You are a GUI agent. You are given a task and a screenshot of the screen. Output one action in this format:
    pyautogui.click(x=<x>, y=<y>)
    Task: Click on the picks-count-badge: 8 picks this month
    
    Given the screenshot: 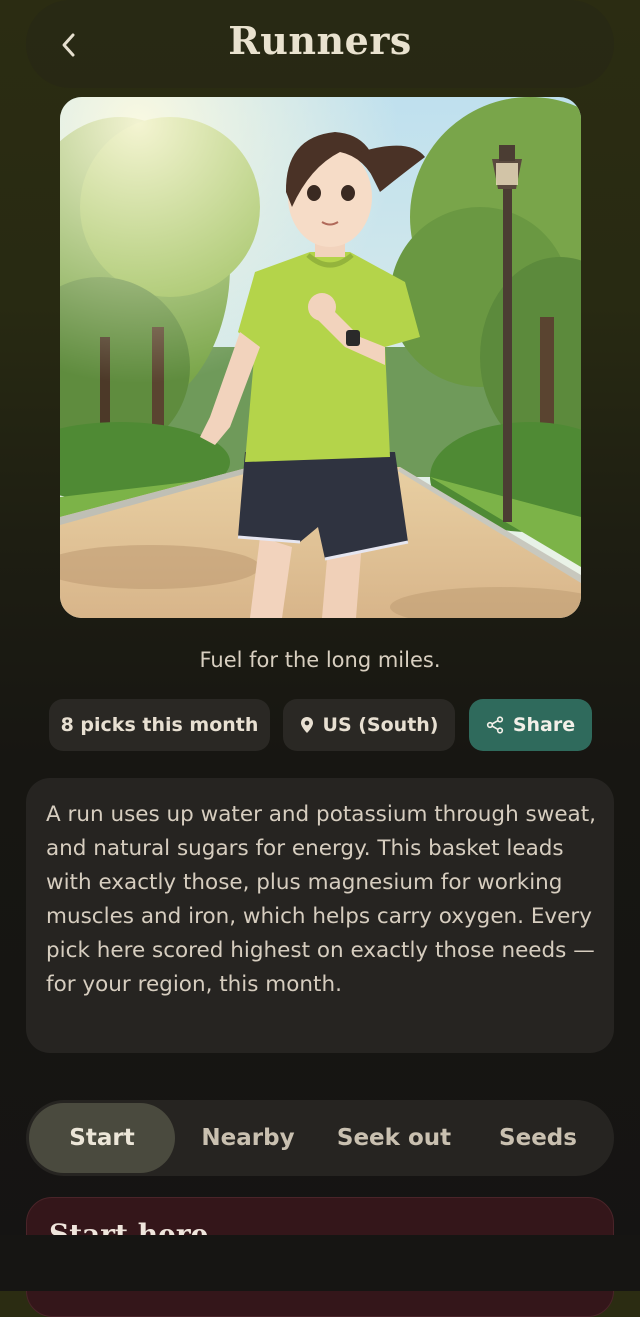 What is the action you would take?
    pyautogui.click(x=159, y=725)
    